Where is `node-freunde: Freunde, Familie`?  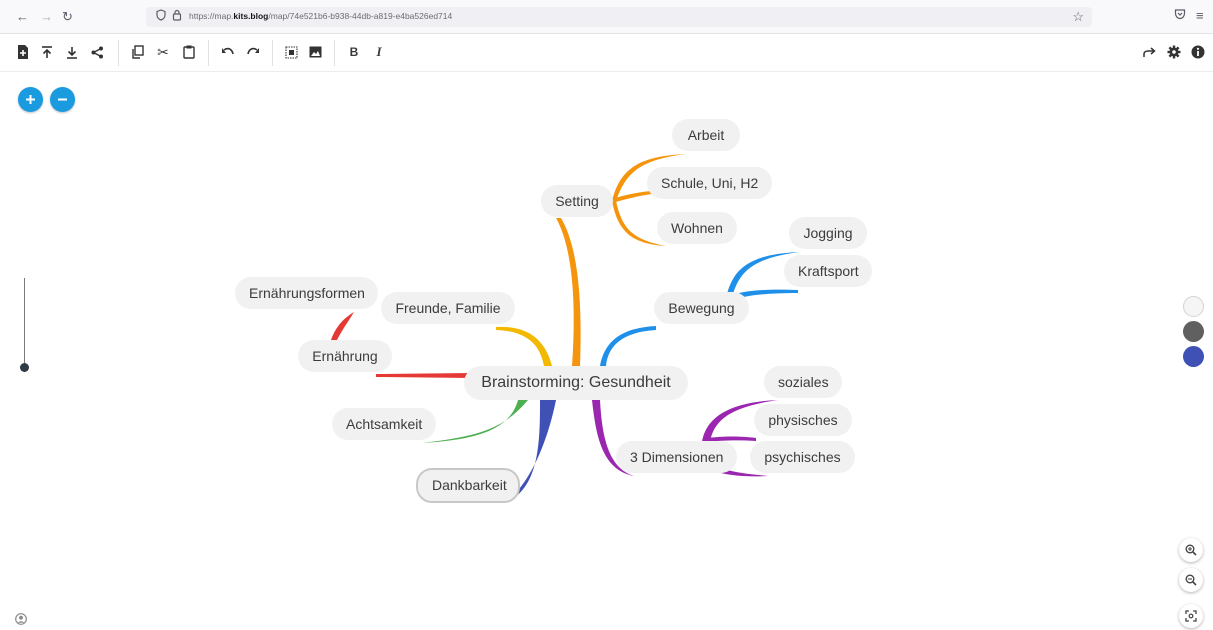 node-freunde: Freunde, Familie is located at coordinates (448, 308).